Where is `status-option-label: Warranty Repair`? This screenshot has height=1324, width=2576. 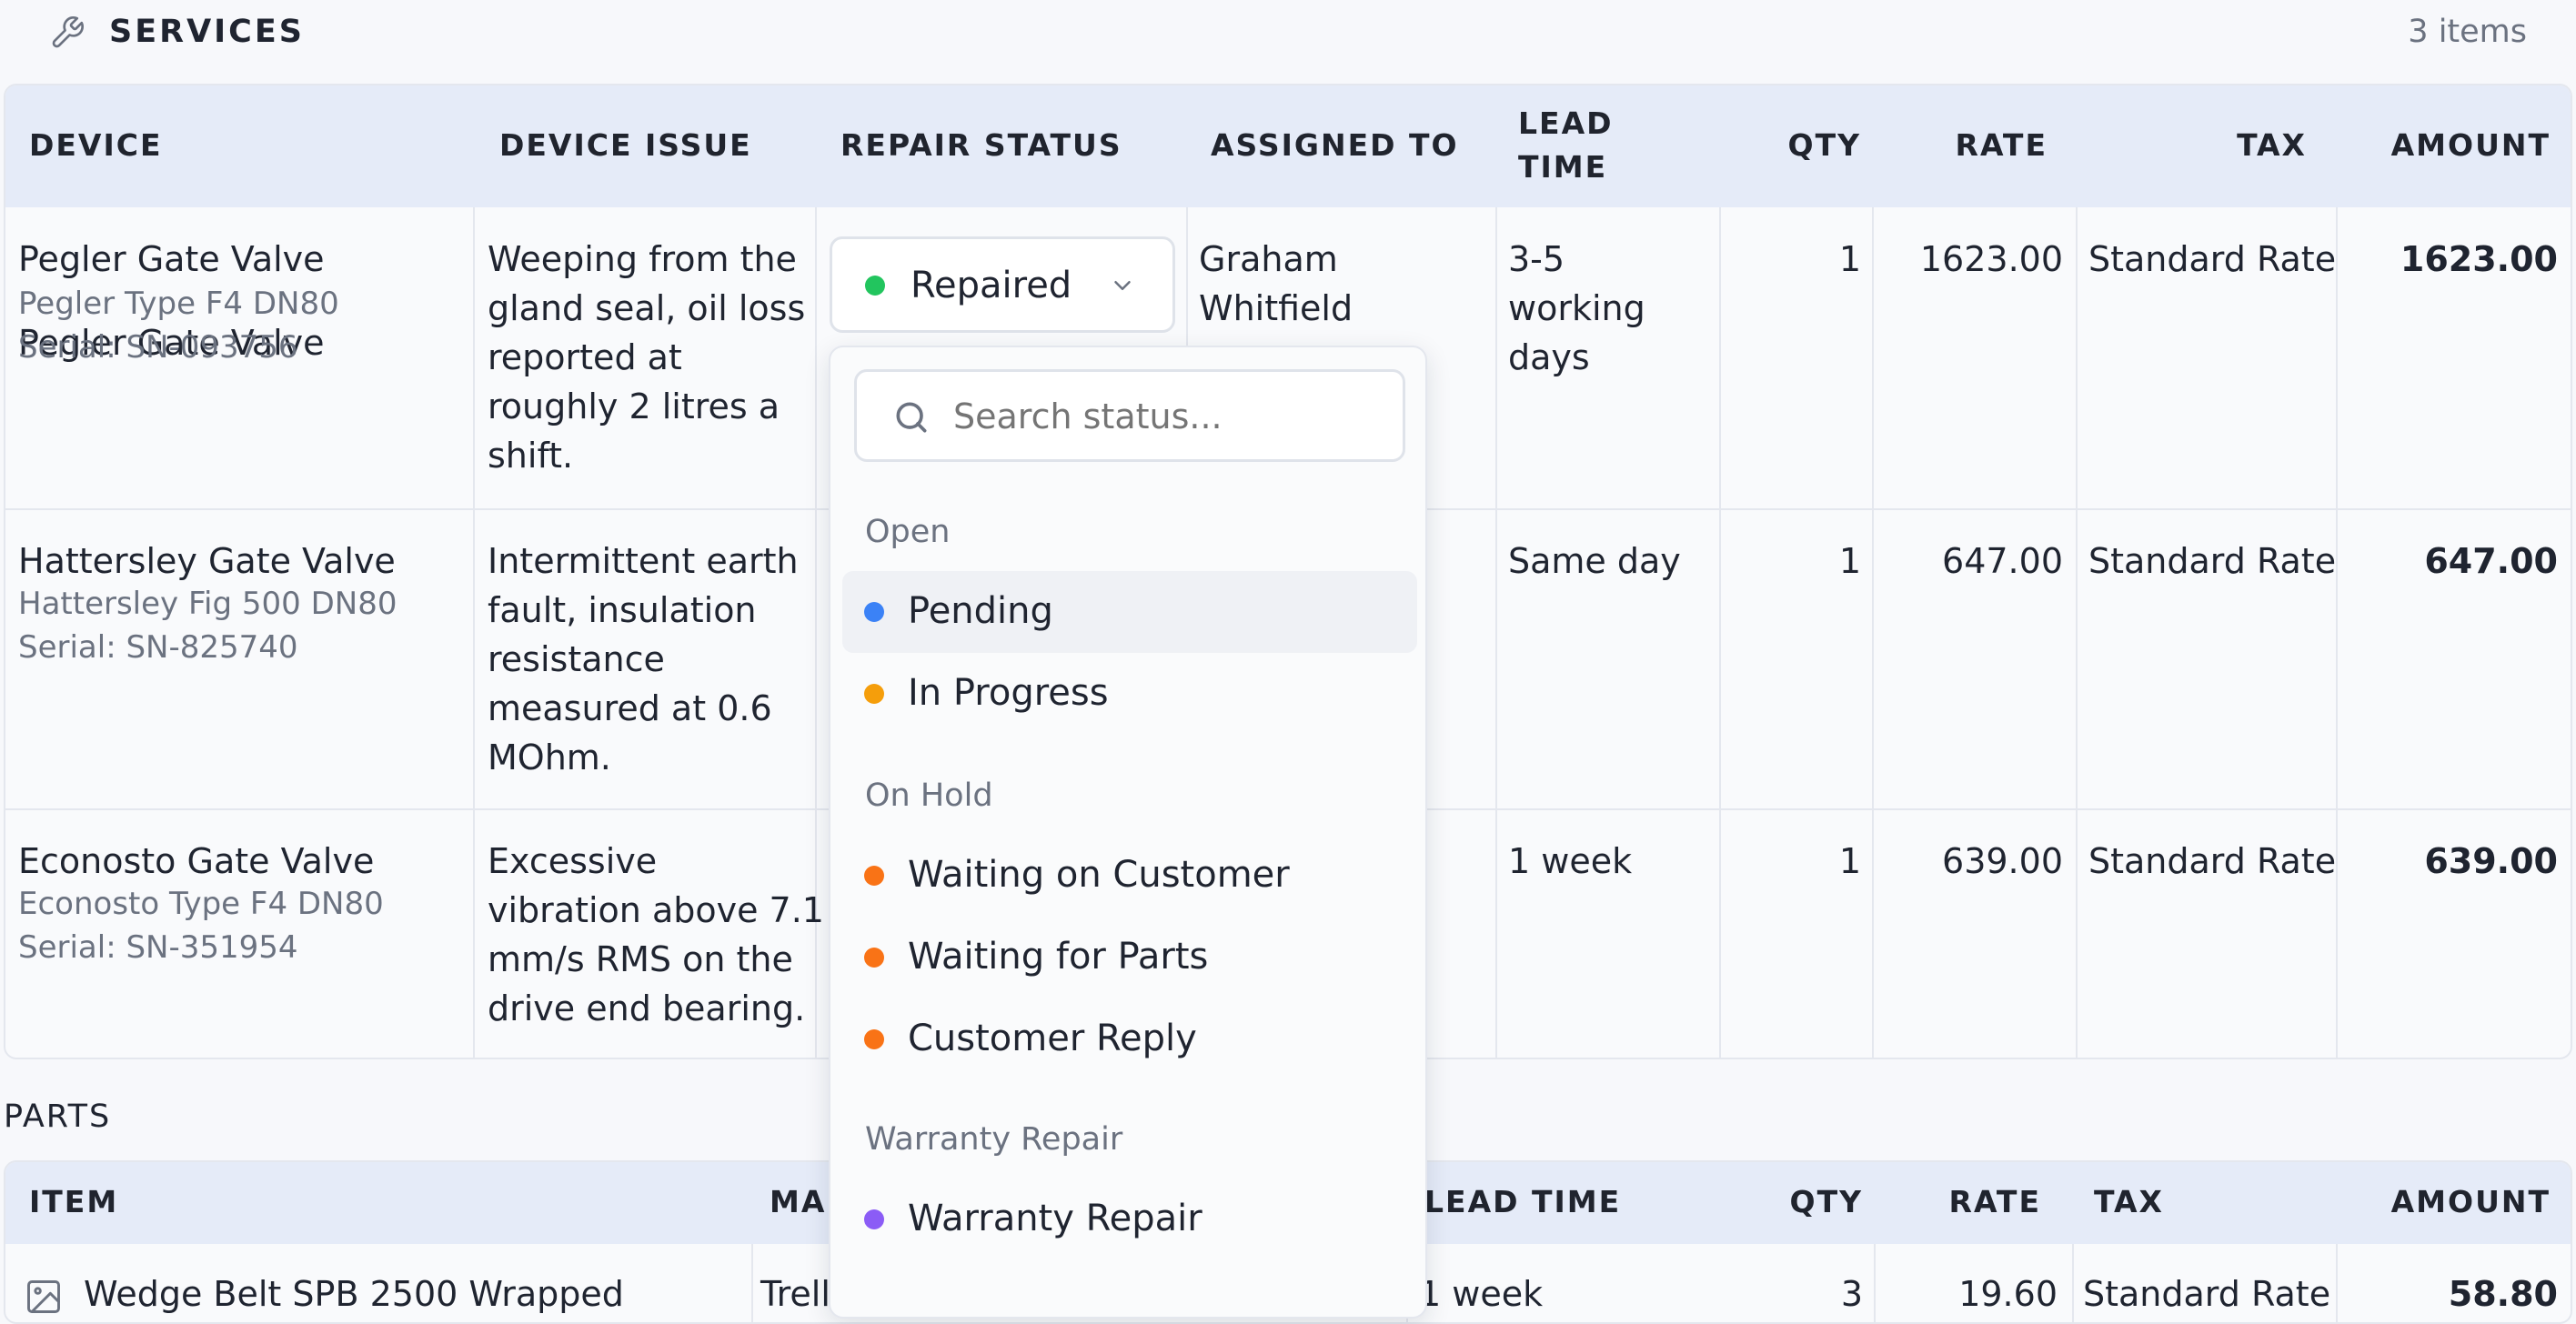 status-option-label: Warranty Repair is located at coordinates (1055, 1218).